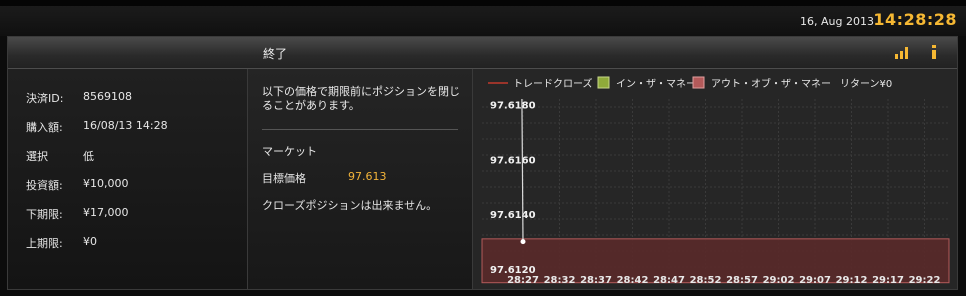 Image resolution: width=966 pixels, height=296 pixels. I want to click on x-tick-label: 29:12, so click(852, 280).